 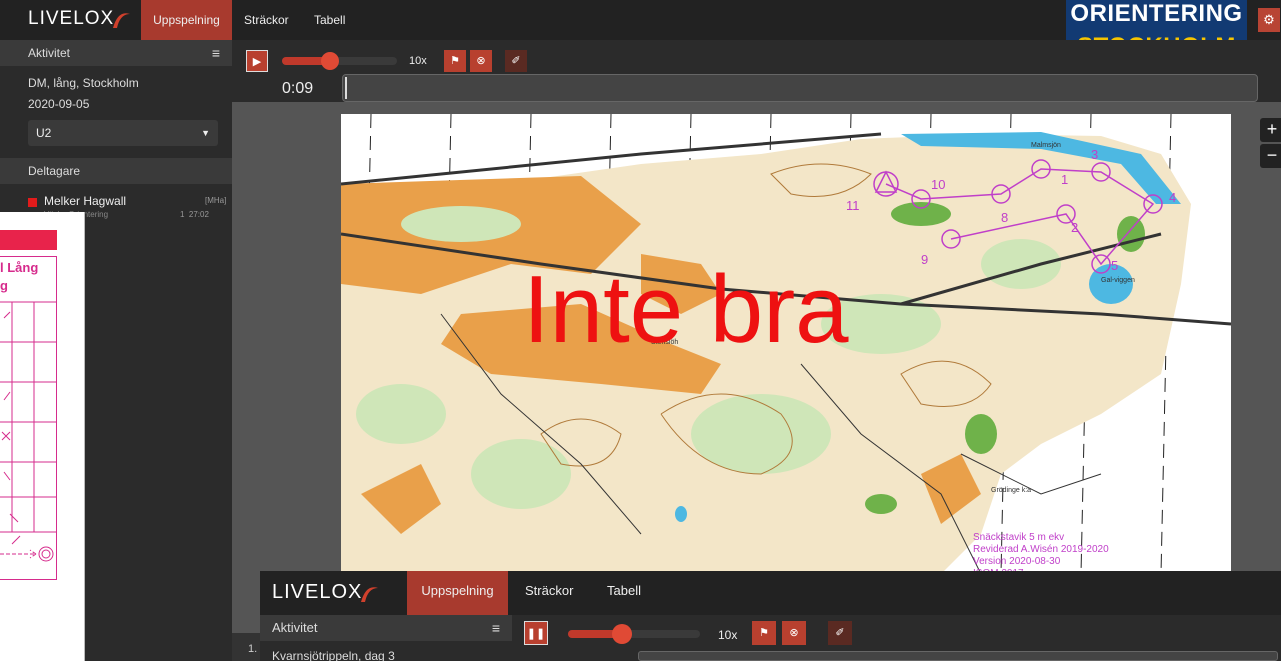 What do you see at coordinates (1114, 265) in the screenshot?
I see `svg-text: 5` at bounding box center [1114, 265].